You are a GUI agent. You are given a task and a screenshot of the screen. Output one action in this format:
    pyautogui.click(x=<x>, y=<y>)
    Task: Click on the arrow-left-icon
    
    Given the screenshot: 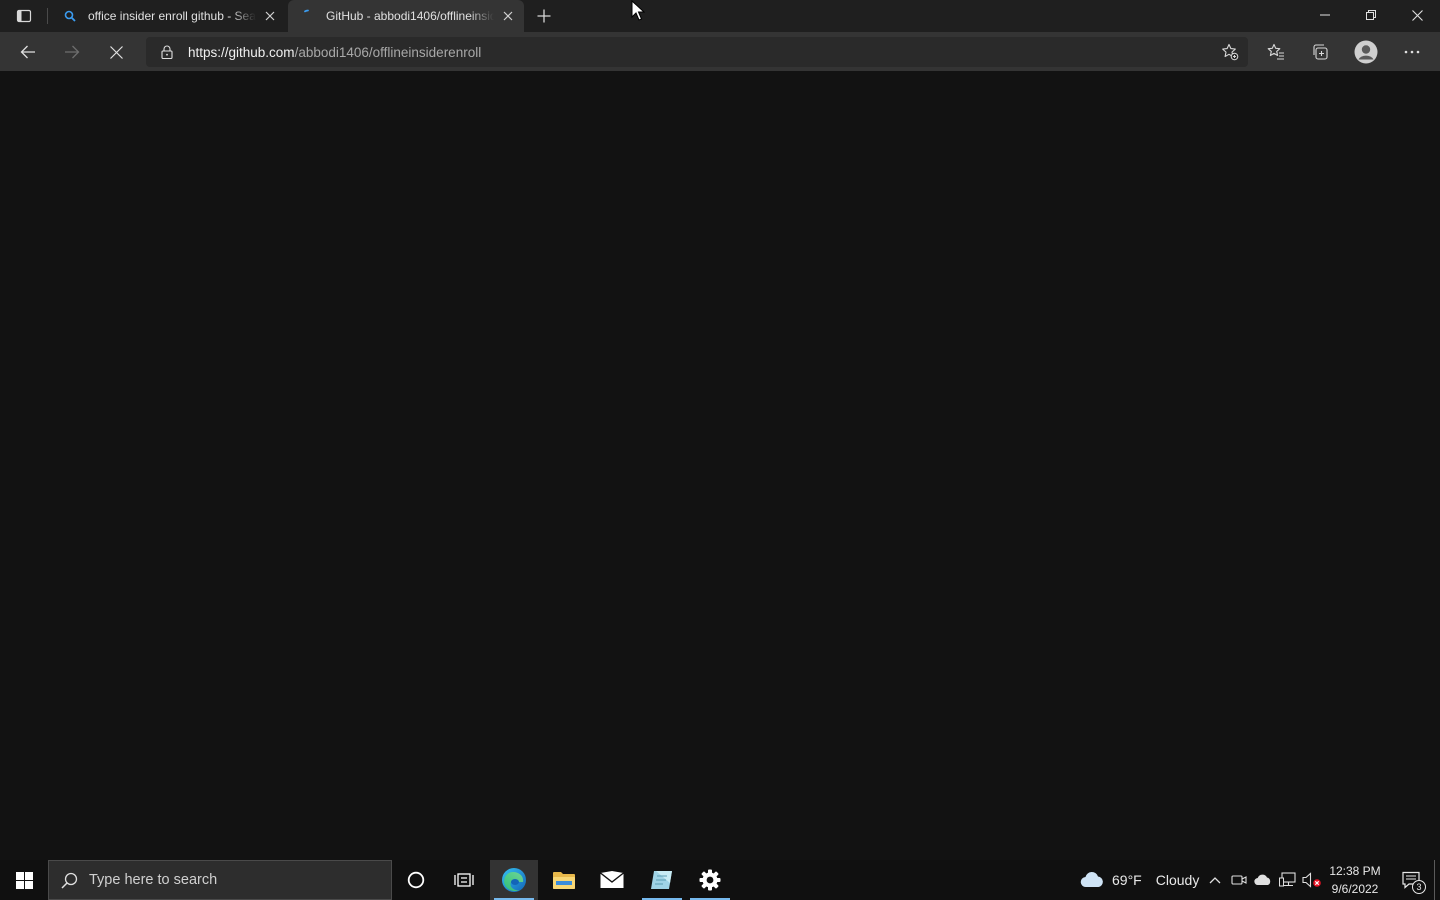 What is the action you would take?
    pyautogui.click(x=27, y=52)
    